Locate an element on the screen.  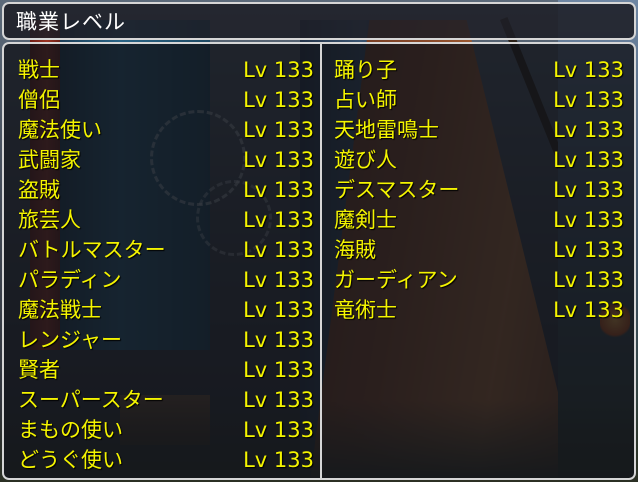
job-row: デスマスター Lv 133 is located at coordinates (479, 190).